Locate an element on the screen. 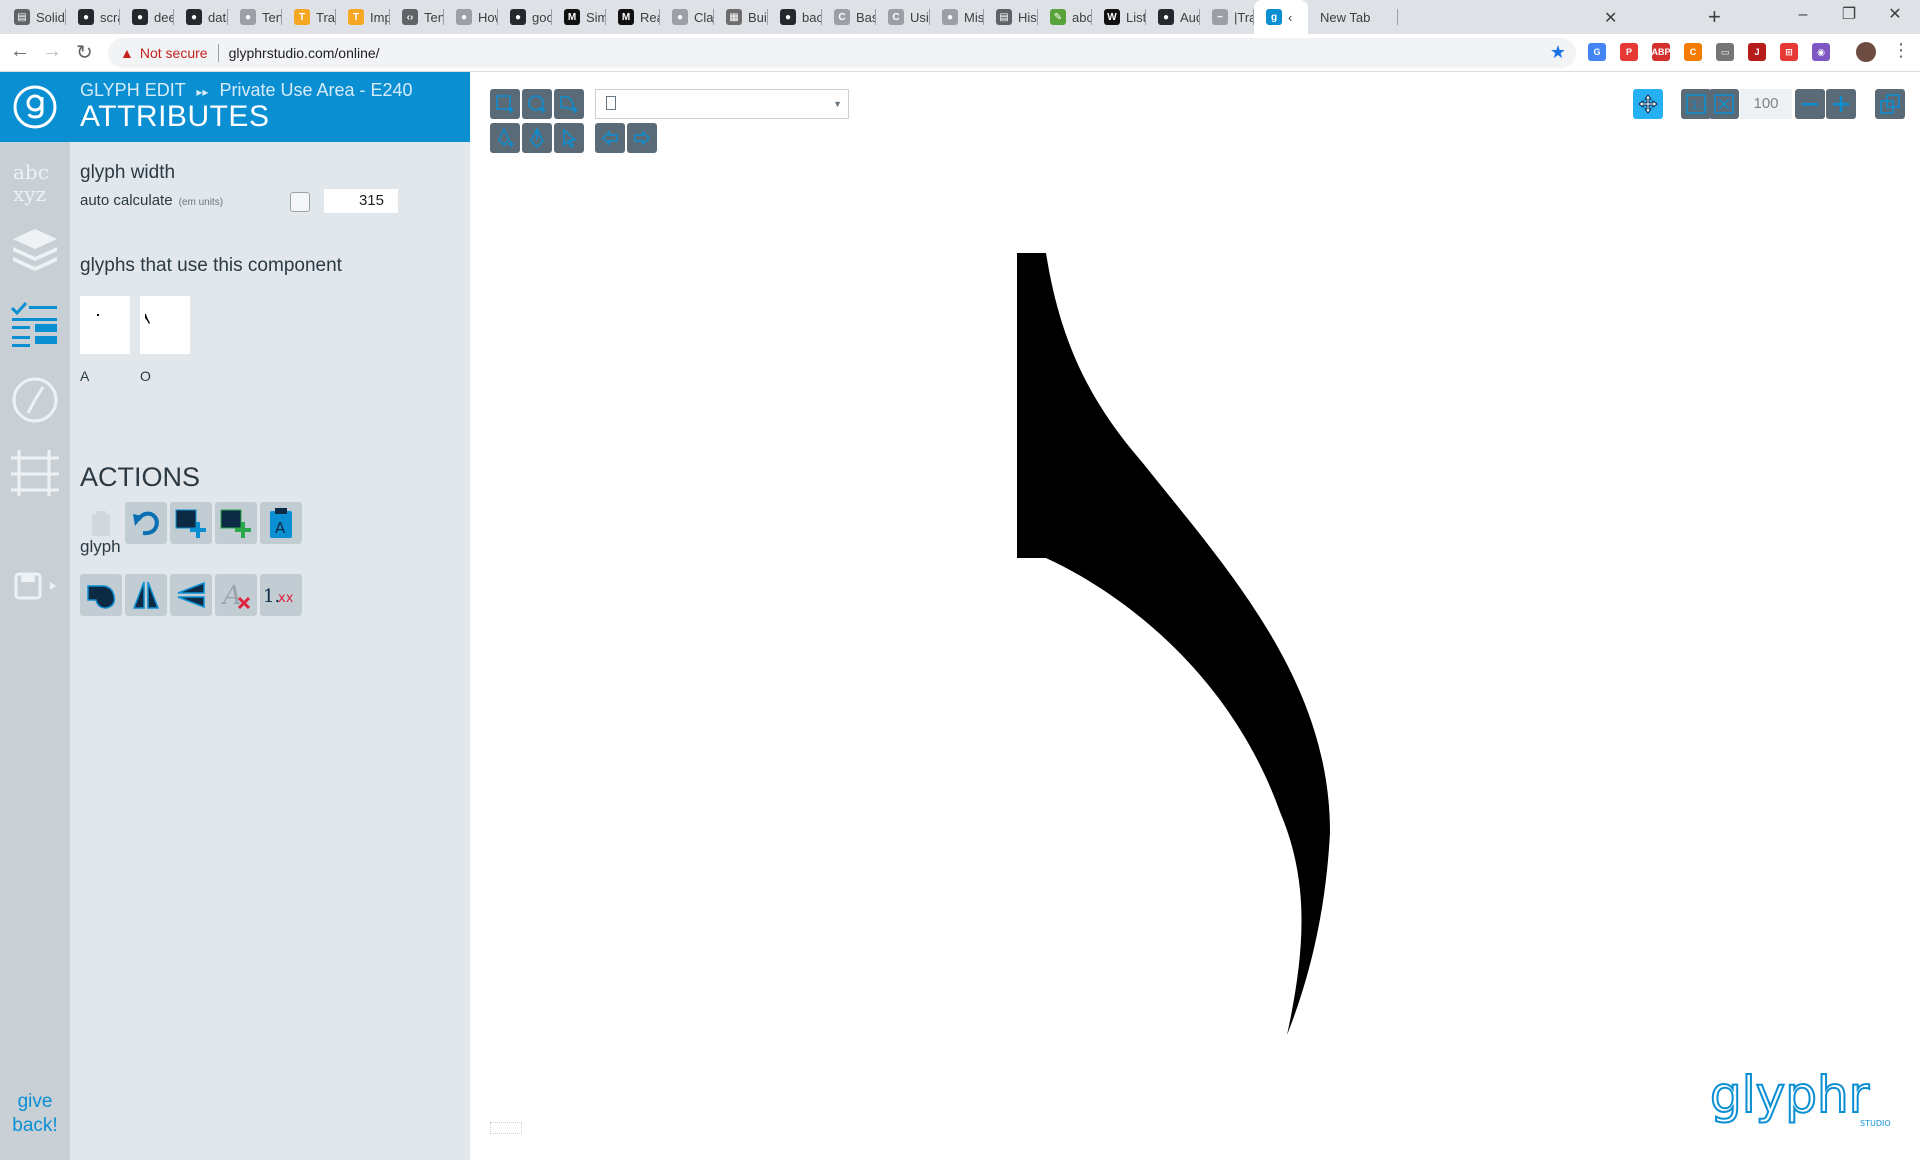 This screenshot has width=1920, height=1160. browser-tab: ● bacti is located at coordinates (795, 17).